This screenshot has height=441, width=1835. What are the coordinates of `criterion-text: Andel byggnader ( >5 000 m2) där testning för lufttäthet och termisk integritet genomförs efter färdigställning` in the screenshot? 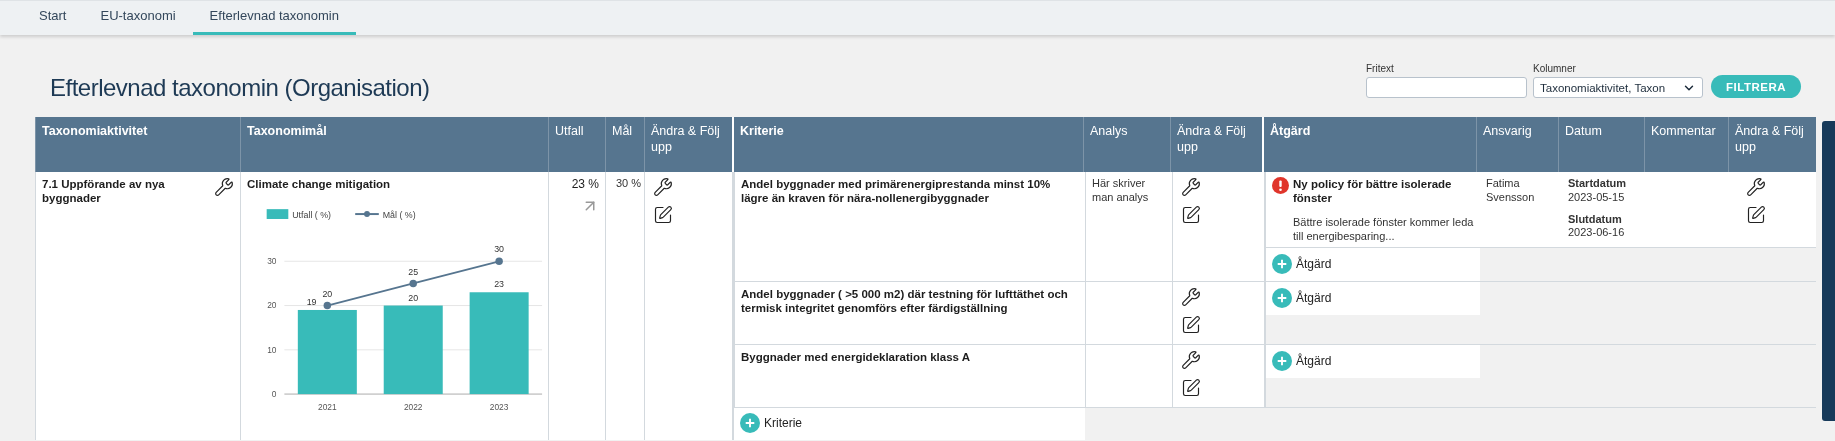 It's located at (905, 301).